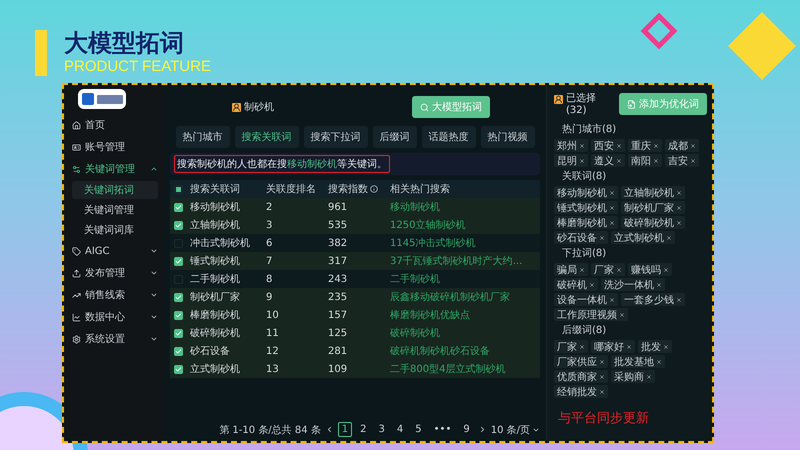 This screenshot has width=800, height=450. I want to click on tab: 话题热度, so click(449, 137).